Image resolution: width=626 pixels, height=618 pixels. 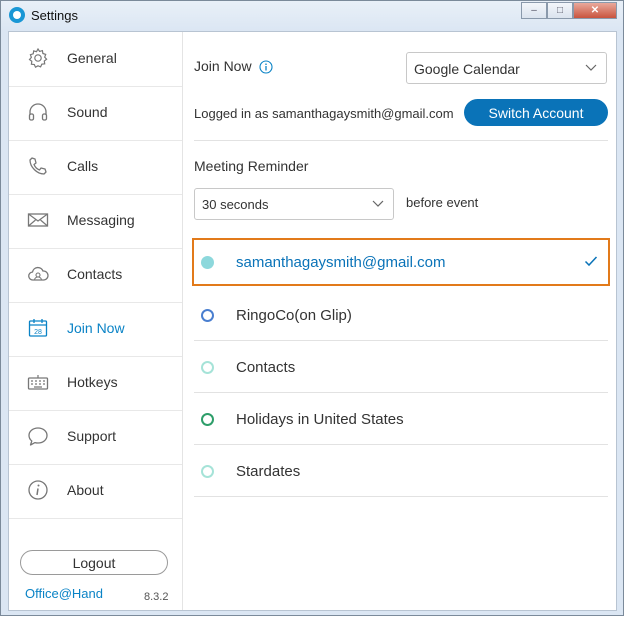 I want to click on join-now-label: Join Now, so click(x=223, y=66).